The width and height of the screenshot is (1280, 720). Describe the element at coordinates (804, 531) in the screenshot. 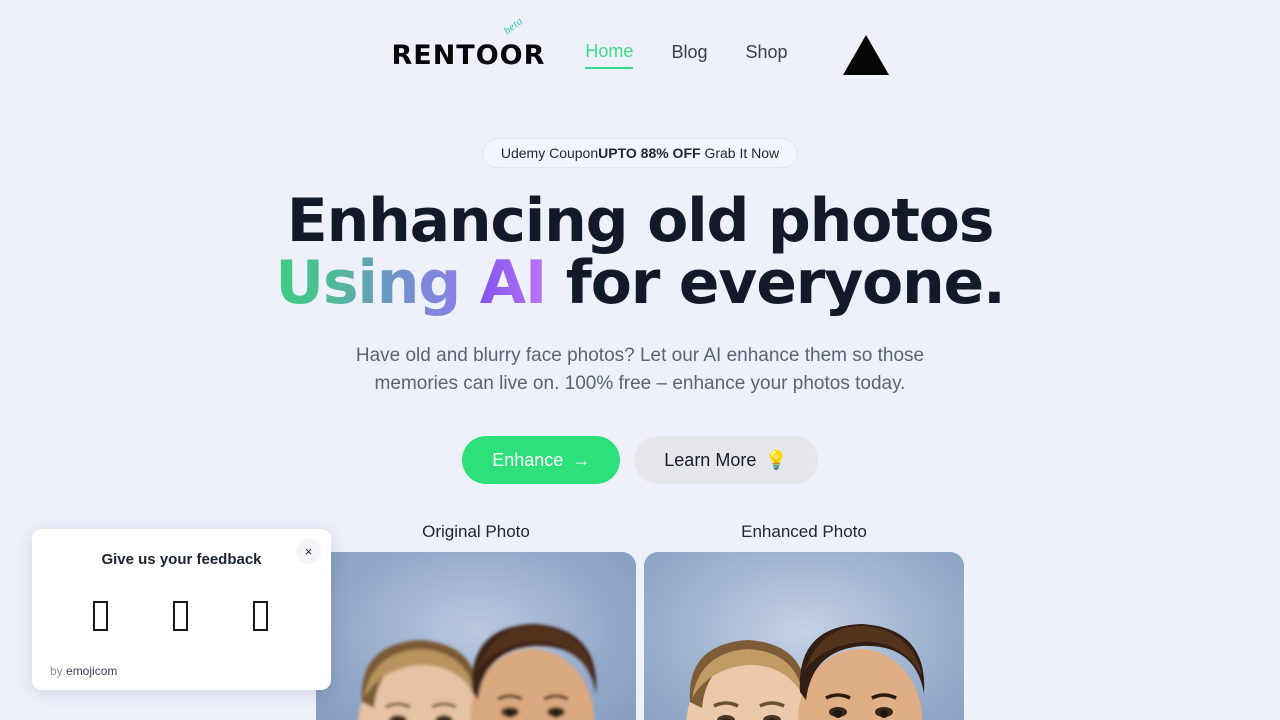

I see `enhanced-photo-label: Enhanced Photo` at that location.